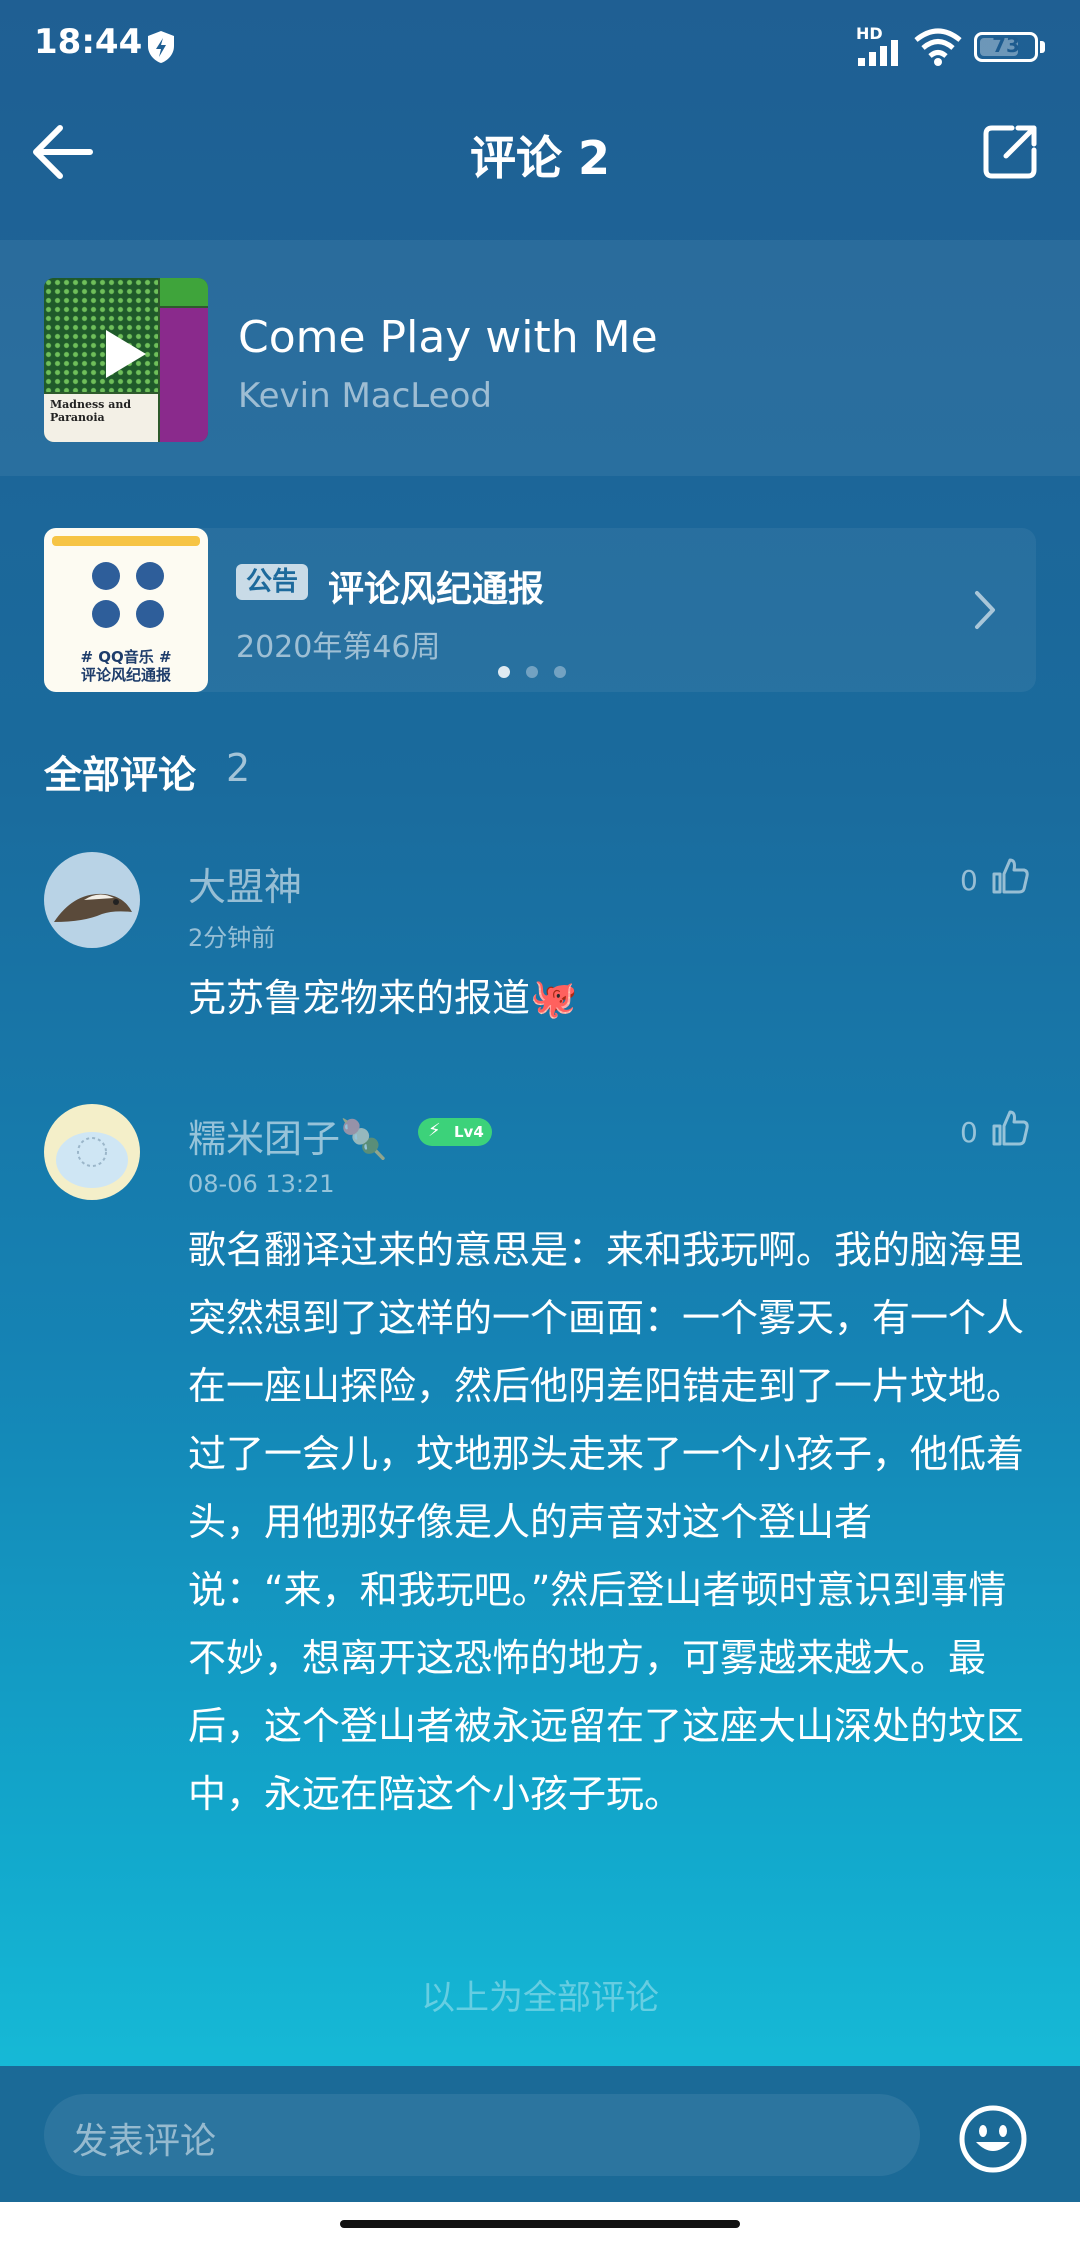 The image size is (1080, 2248). What do you see at coordinates (120, 775) in the screenshot?
I see `comments-section-title: 全部评论` at bounding box center [120, 775].